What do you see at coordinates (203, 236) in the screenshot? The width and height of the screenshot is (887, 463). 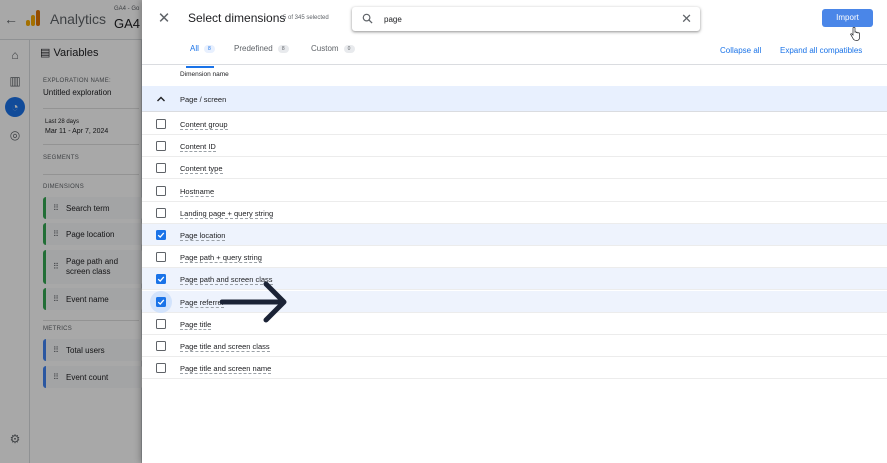 I see `dimension-label: Page location` at bounding box center [203, 236].